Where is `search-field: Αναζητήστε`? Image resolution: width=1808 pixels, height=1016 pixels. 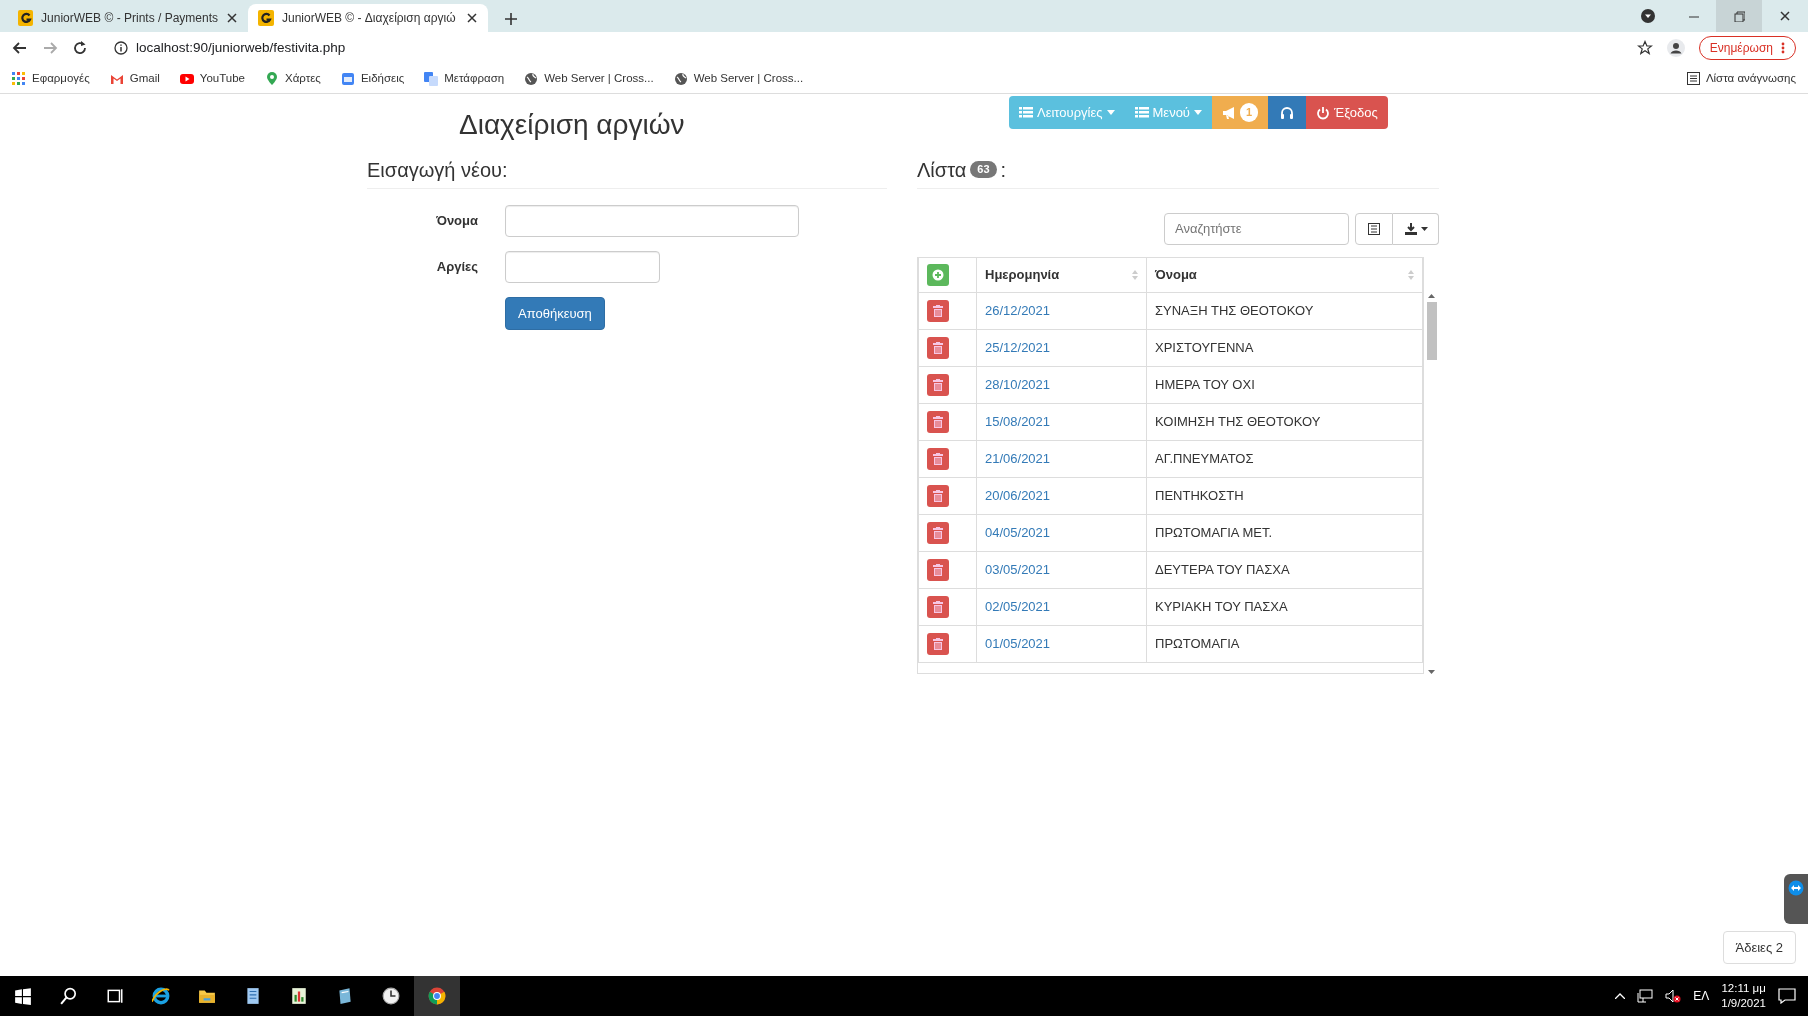
search-field: Αναζητήστε is located at coordinates (1256, 228).